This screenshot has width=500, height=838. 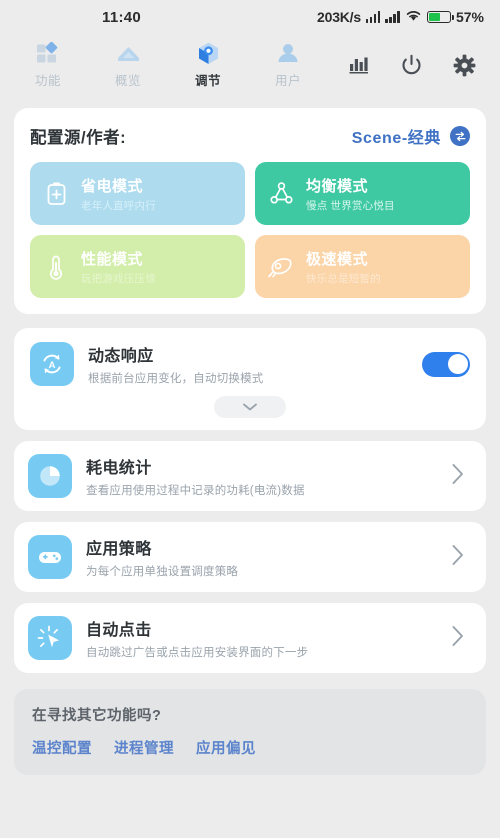 What do you see at coordinates (250, 136) in the screenshot?
I see `config-header: 配置源/作者: Scene-经典` at bounding box center [250, 136].